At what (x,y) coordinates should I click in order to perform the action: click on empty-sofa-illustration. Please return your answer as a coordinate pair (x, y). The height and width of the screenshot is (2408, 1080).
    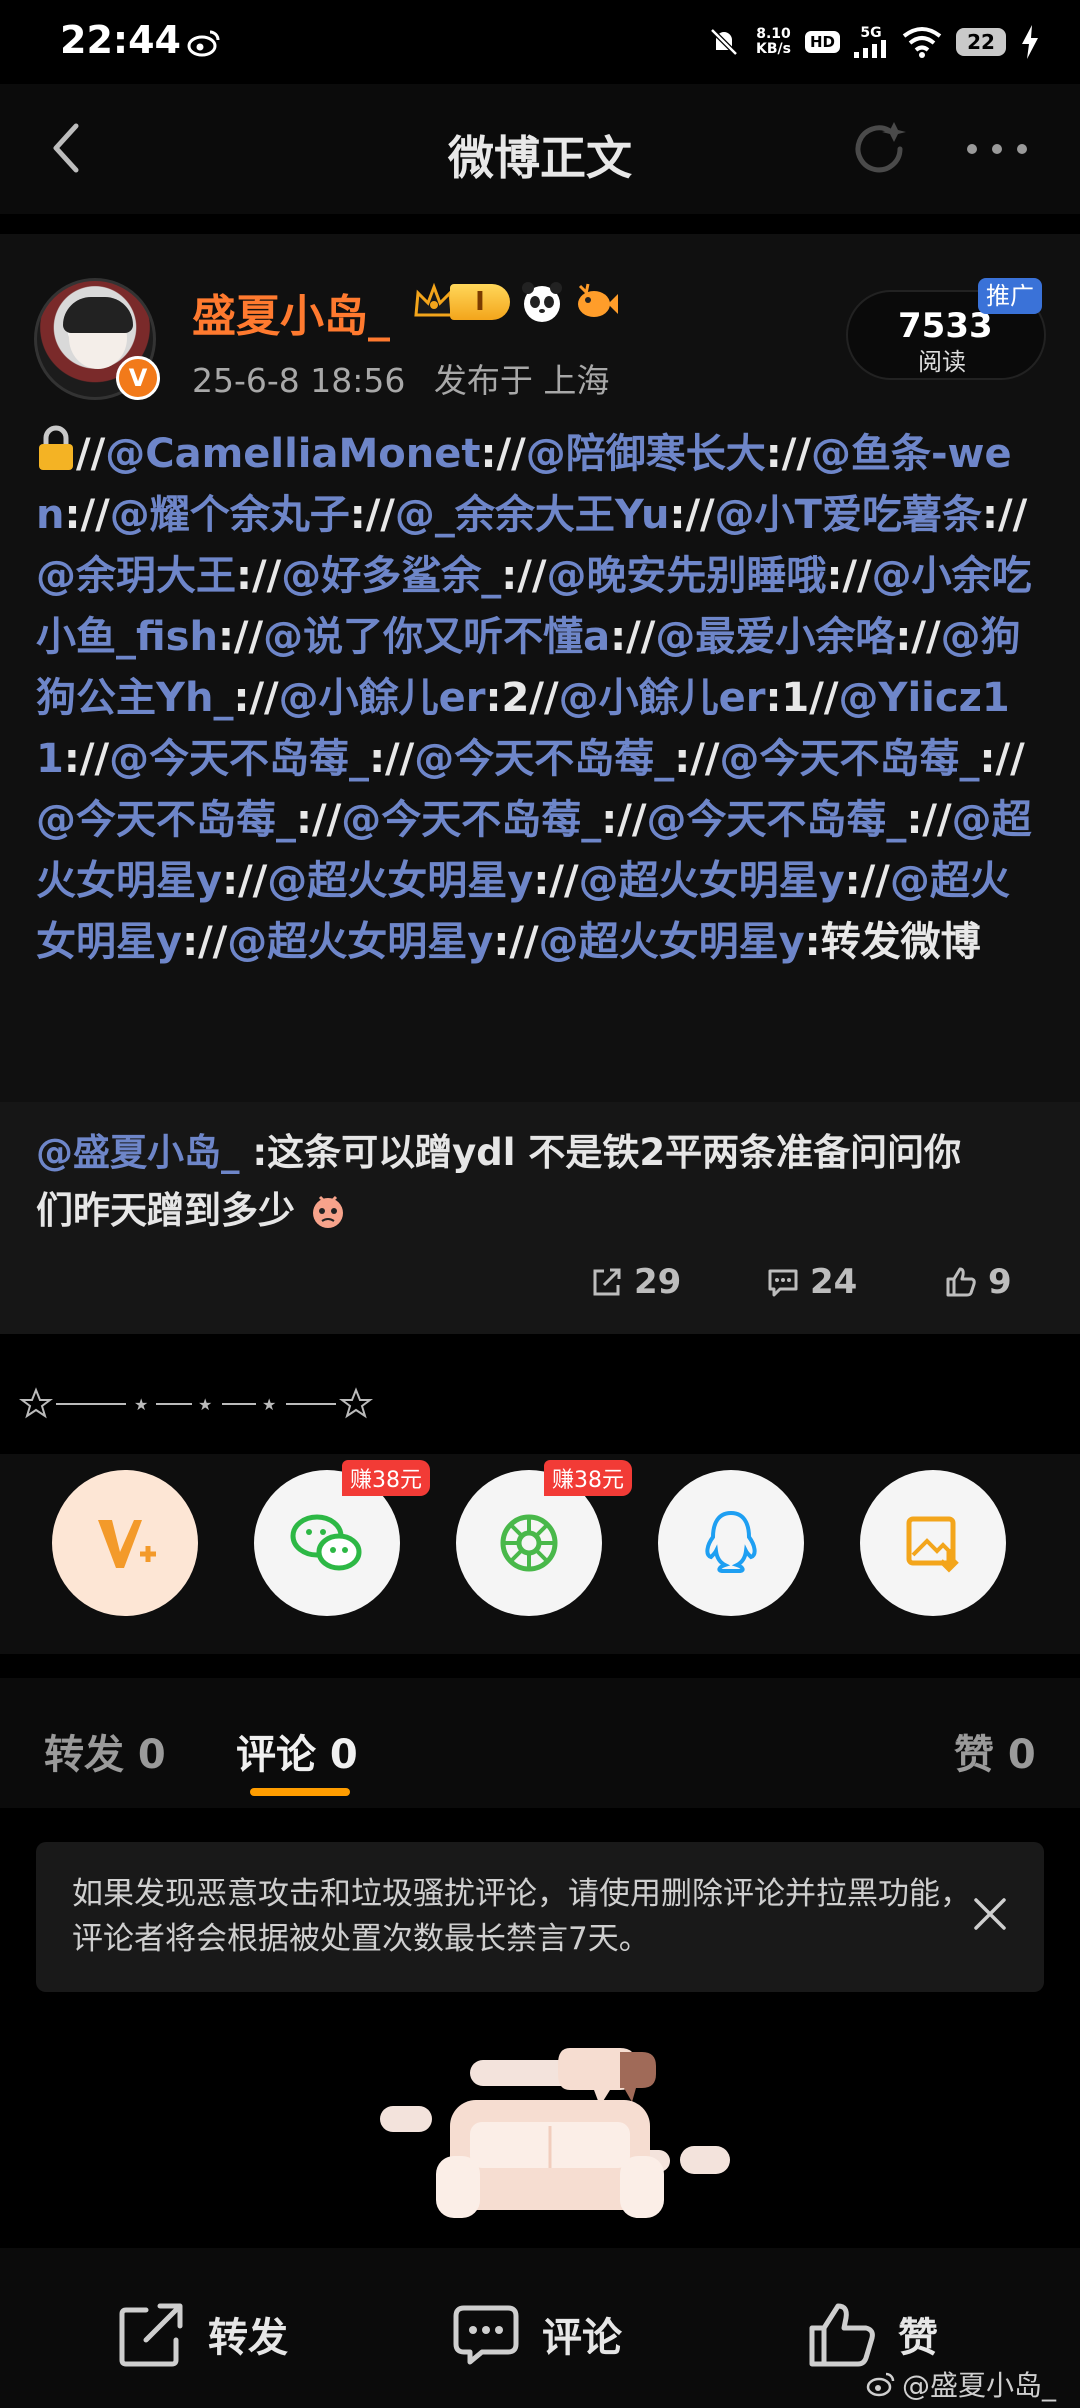
    Looking at the image, I should click on (555, 2133).